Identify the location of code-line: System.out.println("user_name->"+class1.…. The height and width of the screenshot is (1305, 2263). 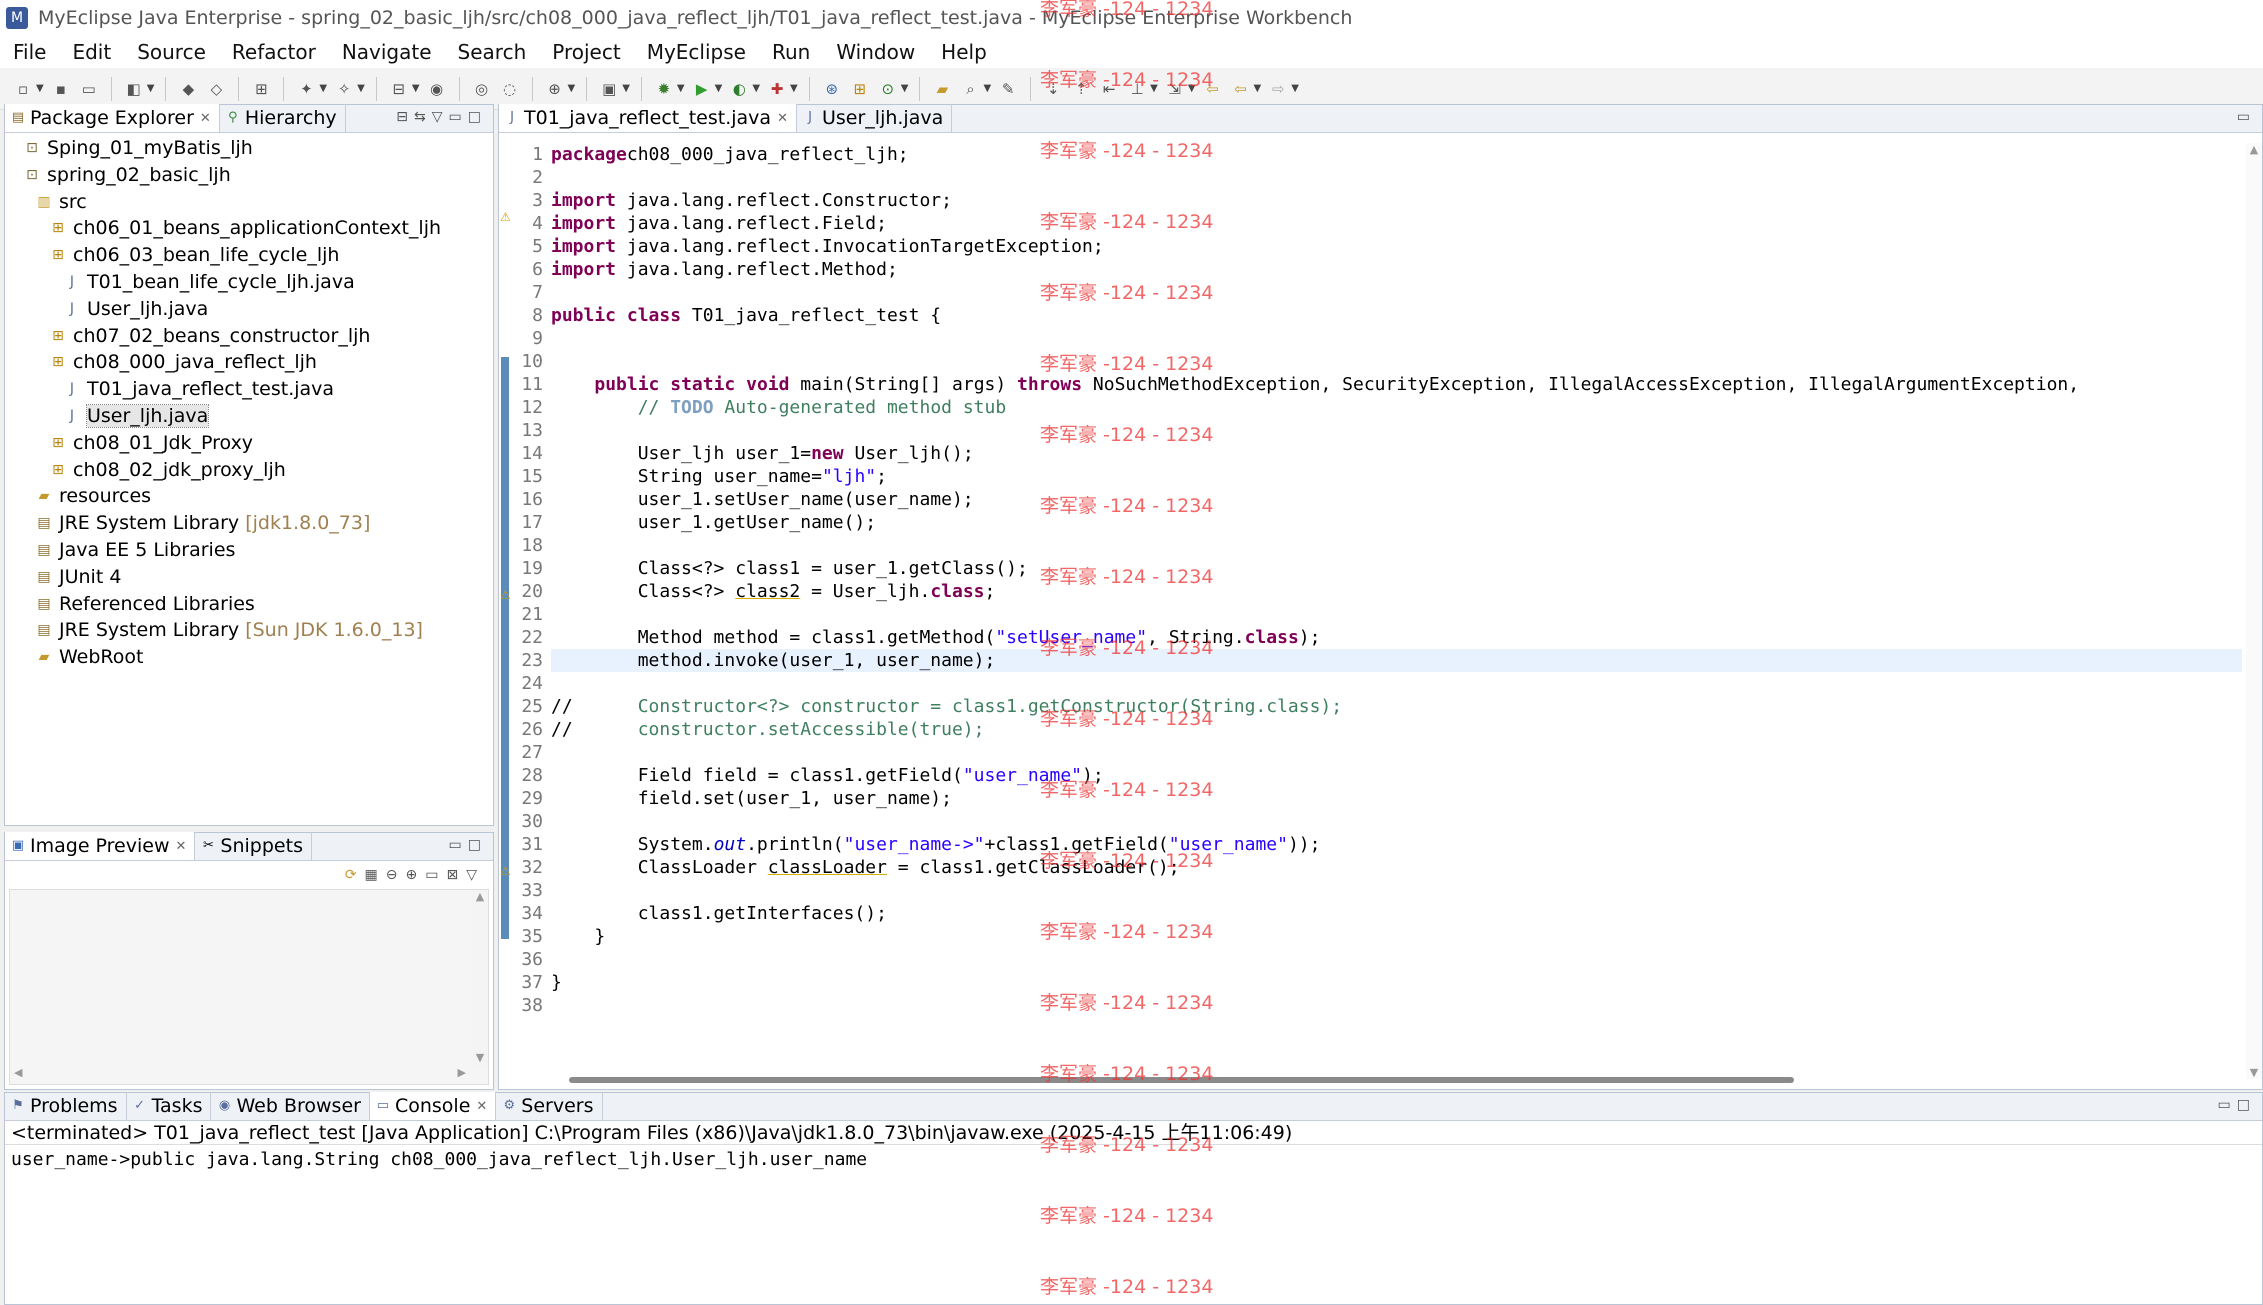
(1396, 844).